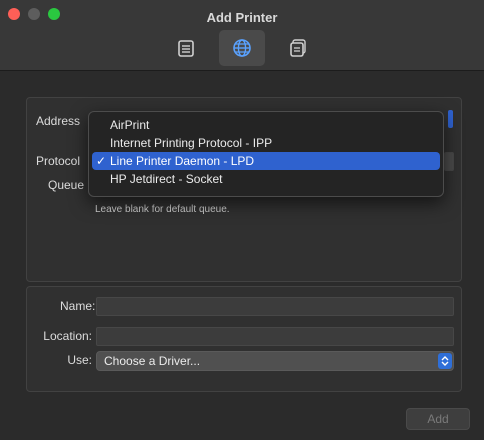 The height and width of the screenshot is (440, 484). I want to click on location-label: Location:, so click(67, 336).